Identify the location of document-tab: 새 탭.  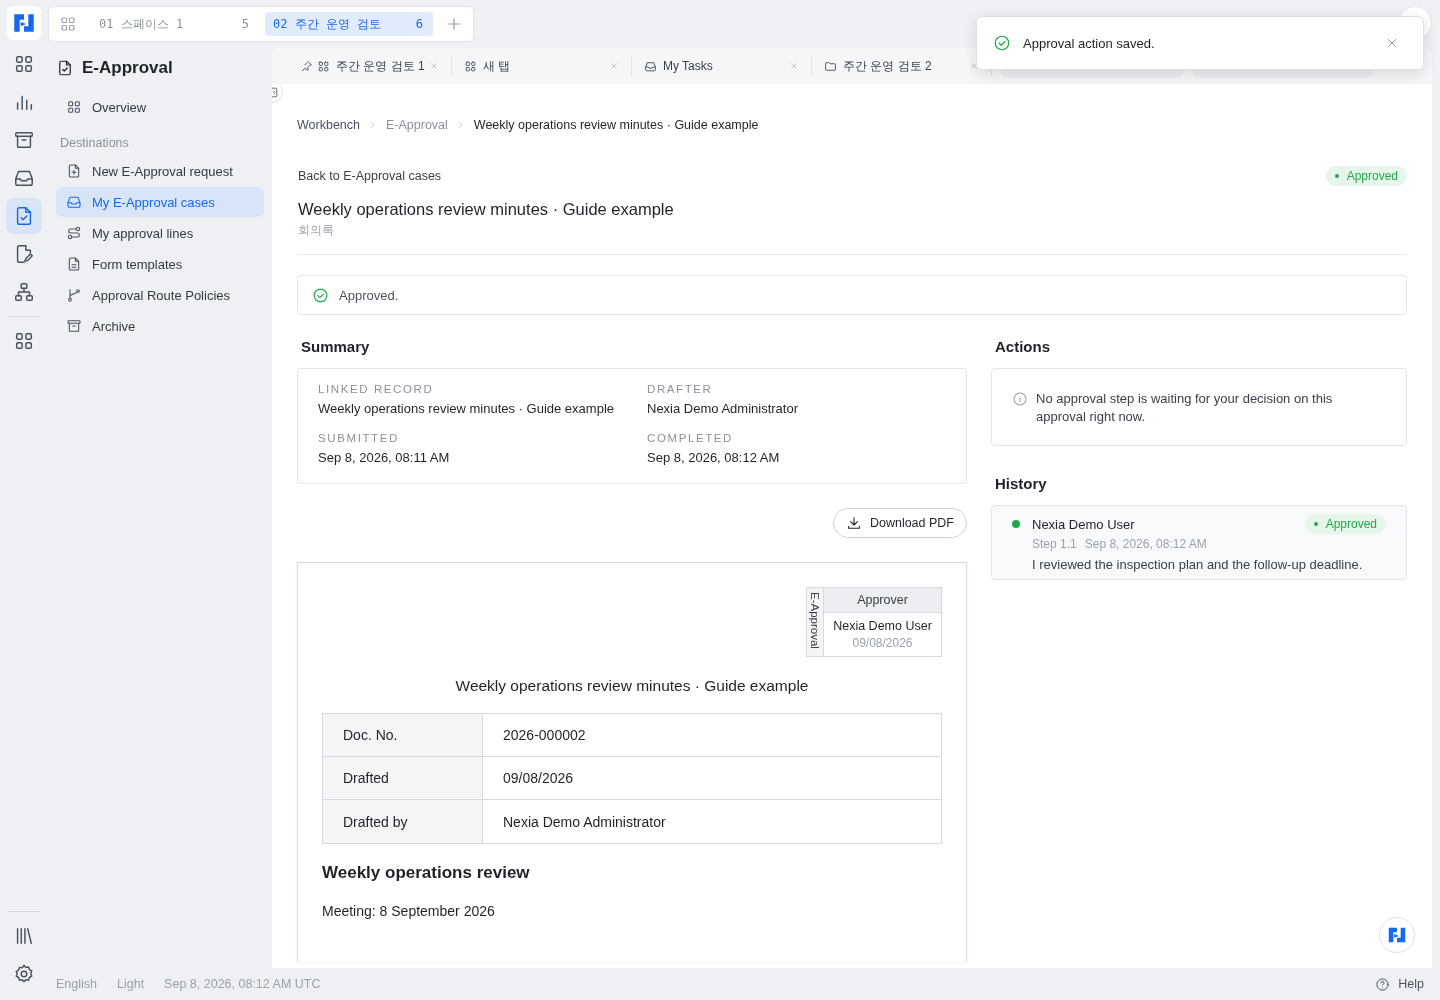
(542, 66).